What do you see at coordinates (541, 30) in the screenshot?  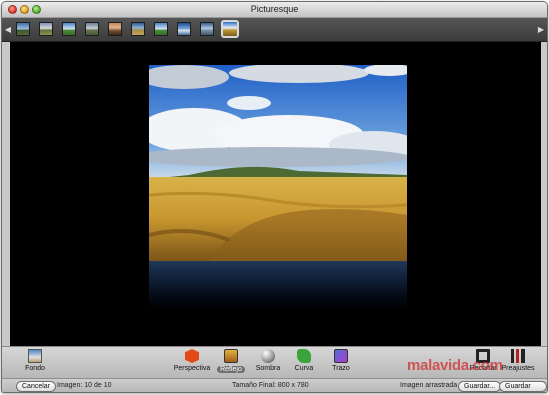 I see `chevron-right-icon: ▶` at bounding box center [541, 30].